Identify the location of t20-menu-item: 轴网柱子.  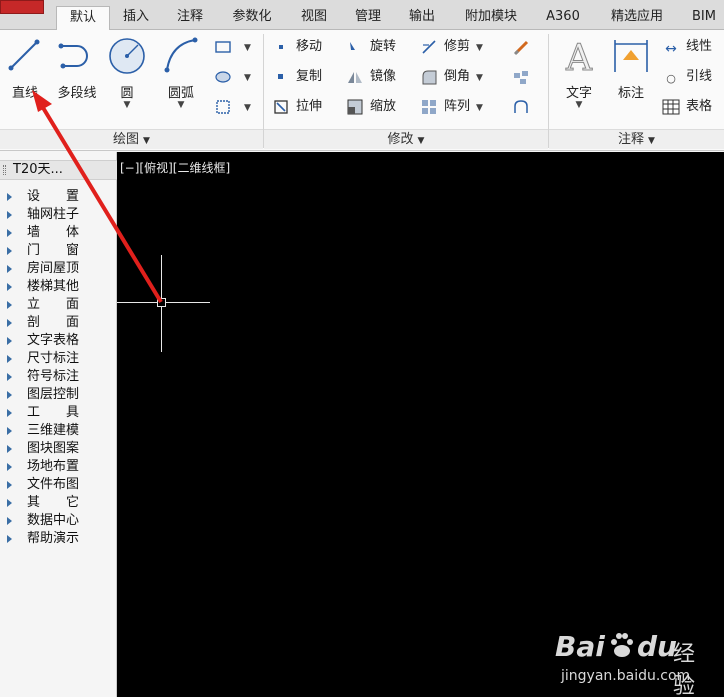
(58, 215).